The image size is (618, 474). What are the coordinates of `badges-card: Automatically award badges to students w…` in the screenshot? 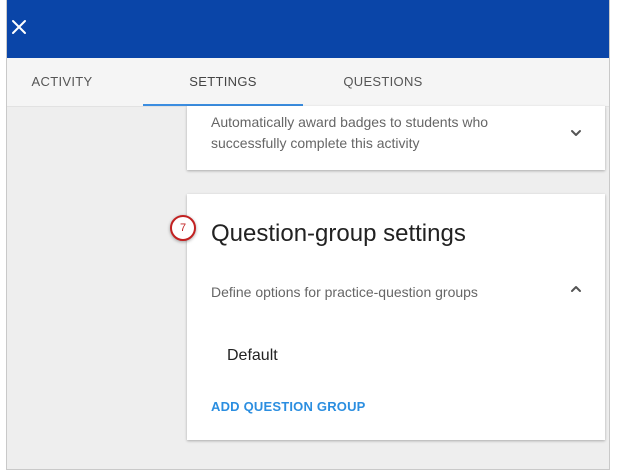 It's located at (396, 138).